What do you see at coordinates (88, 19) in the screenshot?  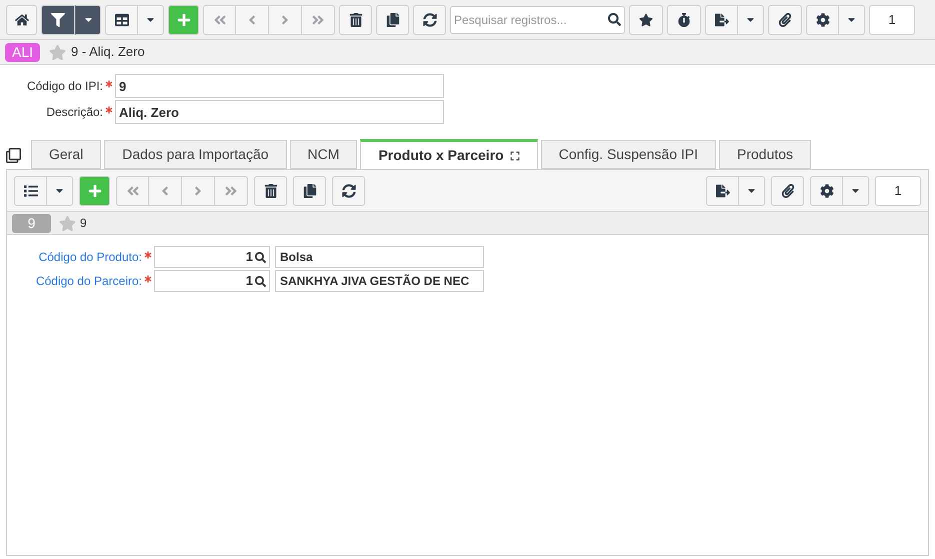 I see `dropdown-button` at bounding box center [88, 19].